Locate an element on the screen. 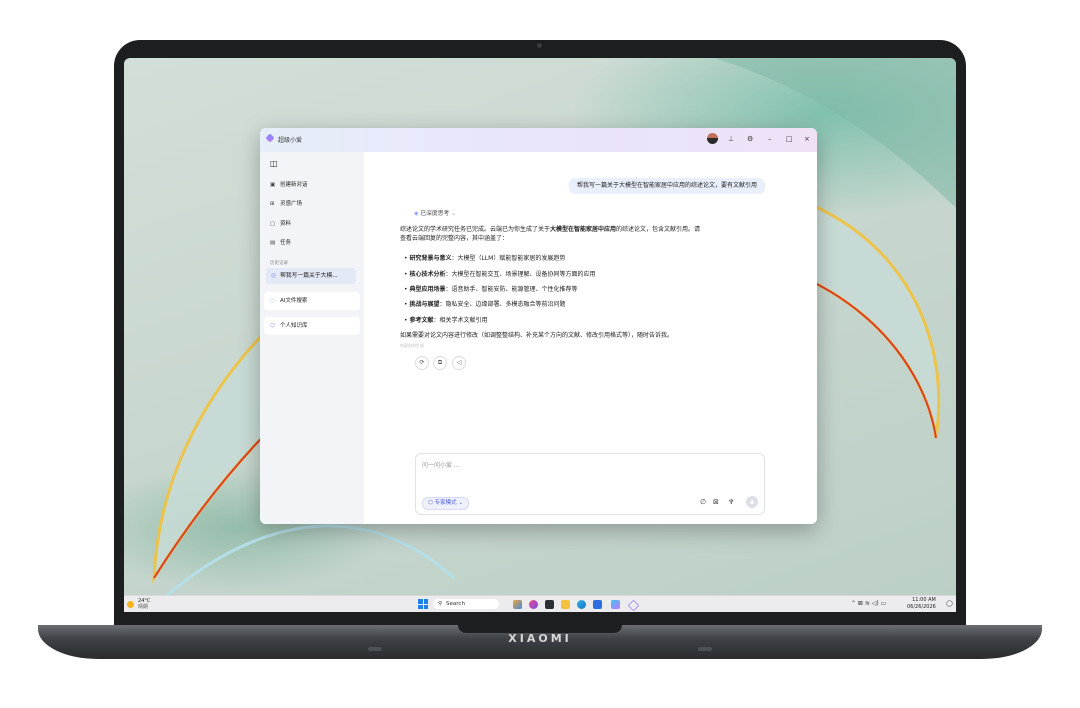  tray-icons: ⌃ ⊠ ≋ ◁) ▭ is located at coordinates (868, 603).